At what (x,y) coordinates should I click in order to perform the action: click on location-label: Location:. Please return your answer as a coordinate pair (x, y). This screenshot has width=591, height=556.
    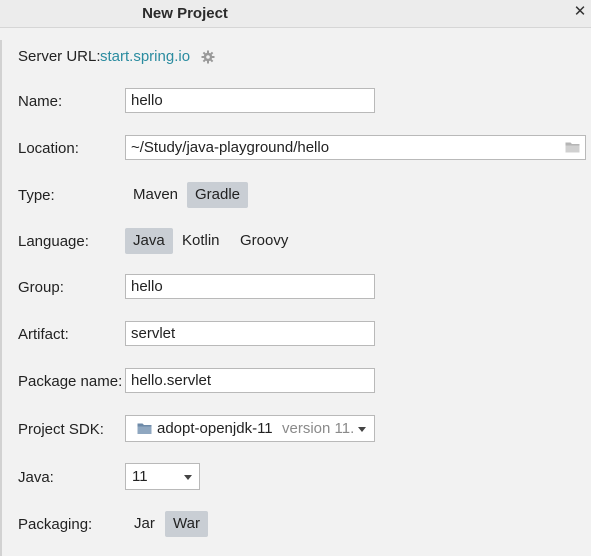
    Looking at the image, I should click on (48, 148).